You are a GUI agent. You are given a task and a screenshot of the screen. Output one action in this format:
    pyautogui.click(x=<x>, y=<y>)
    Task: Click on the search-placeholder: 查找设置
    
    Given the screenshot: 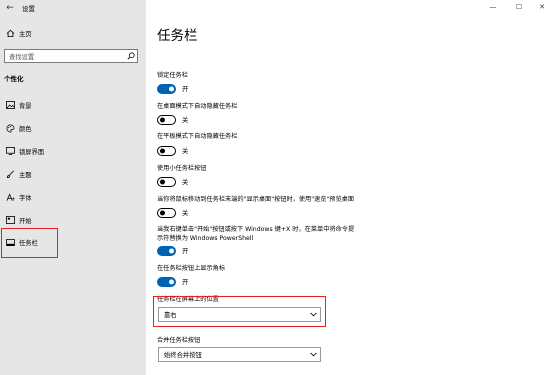 What is the action you would take?
    pyautogui.click(x=22, y=57)
    